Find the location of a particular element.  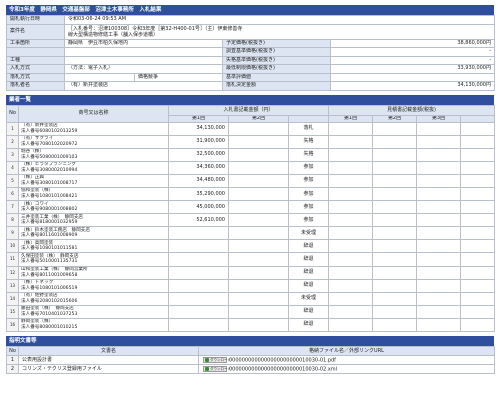

bidder-name-cell: 藤田塗装（株） 静岡支店 法人番号7010401037253 is located at coordinates (93, 311).